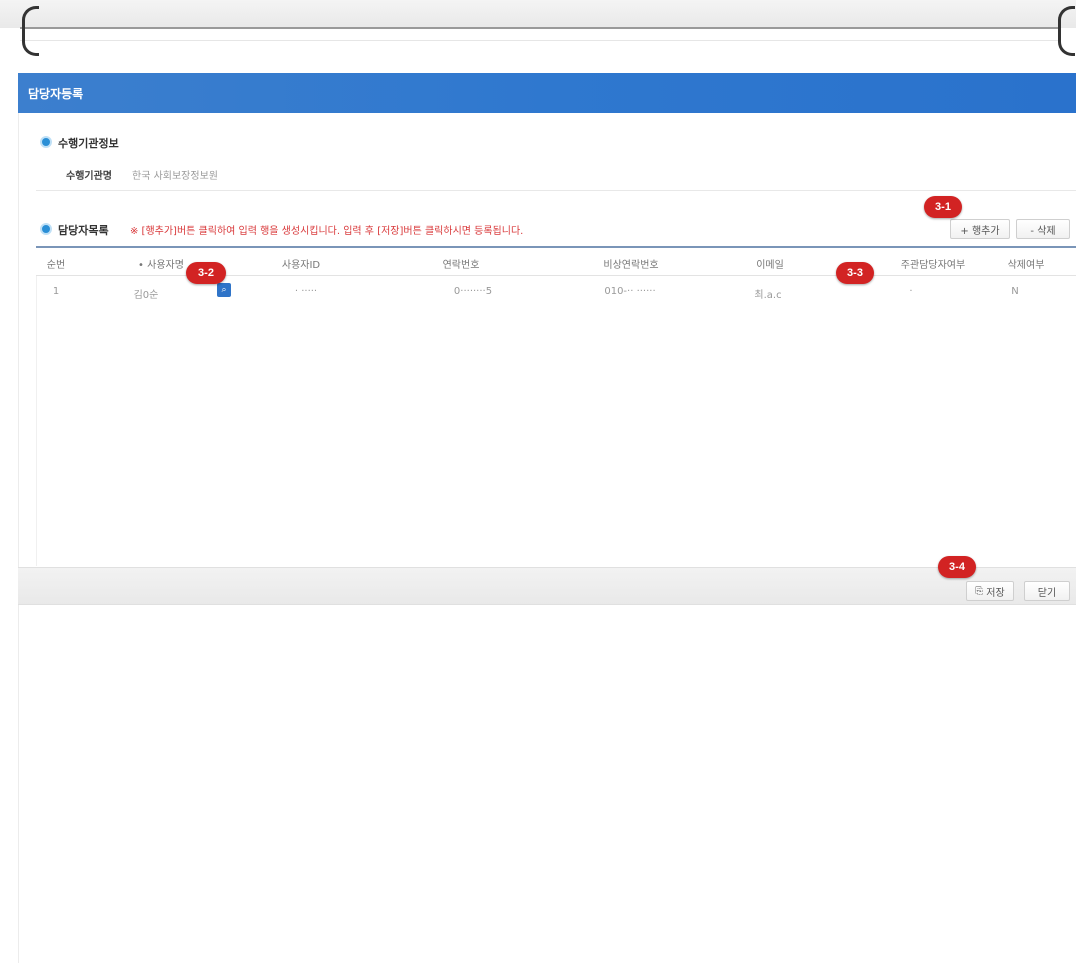  I want to click on top-divider, so click(540, 28).